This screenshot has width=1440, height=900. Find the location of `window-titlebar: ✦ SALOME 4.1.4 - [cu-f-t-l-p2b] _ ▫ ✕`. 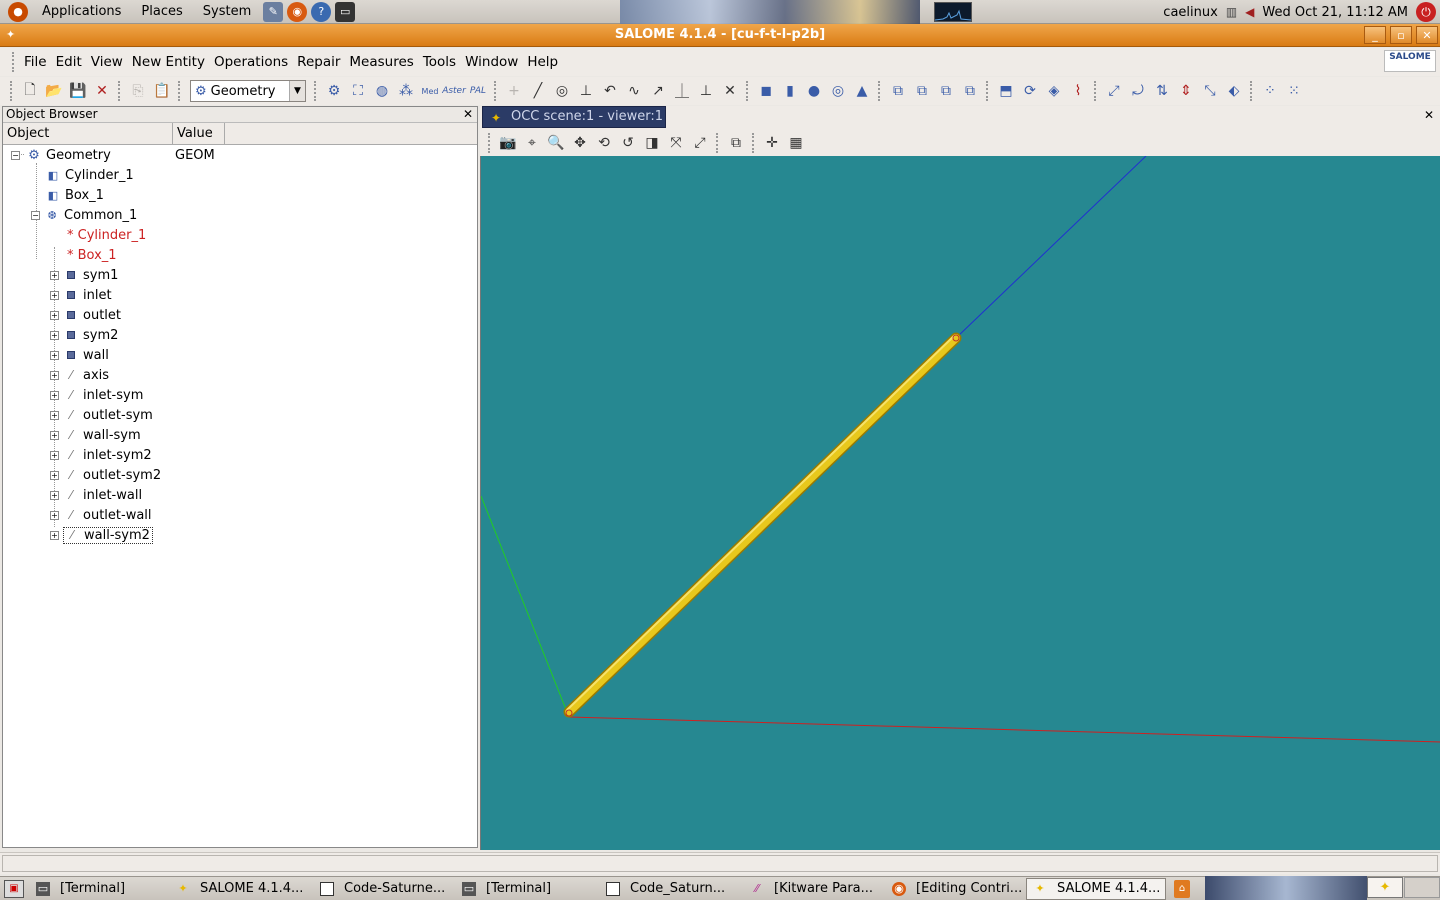

window-titlebar: ✦ SALOME 4.1.4 - [cu-f-t-l-p2b] _ ▫ ✕ is located at coordinates (720, 35).